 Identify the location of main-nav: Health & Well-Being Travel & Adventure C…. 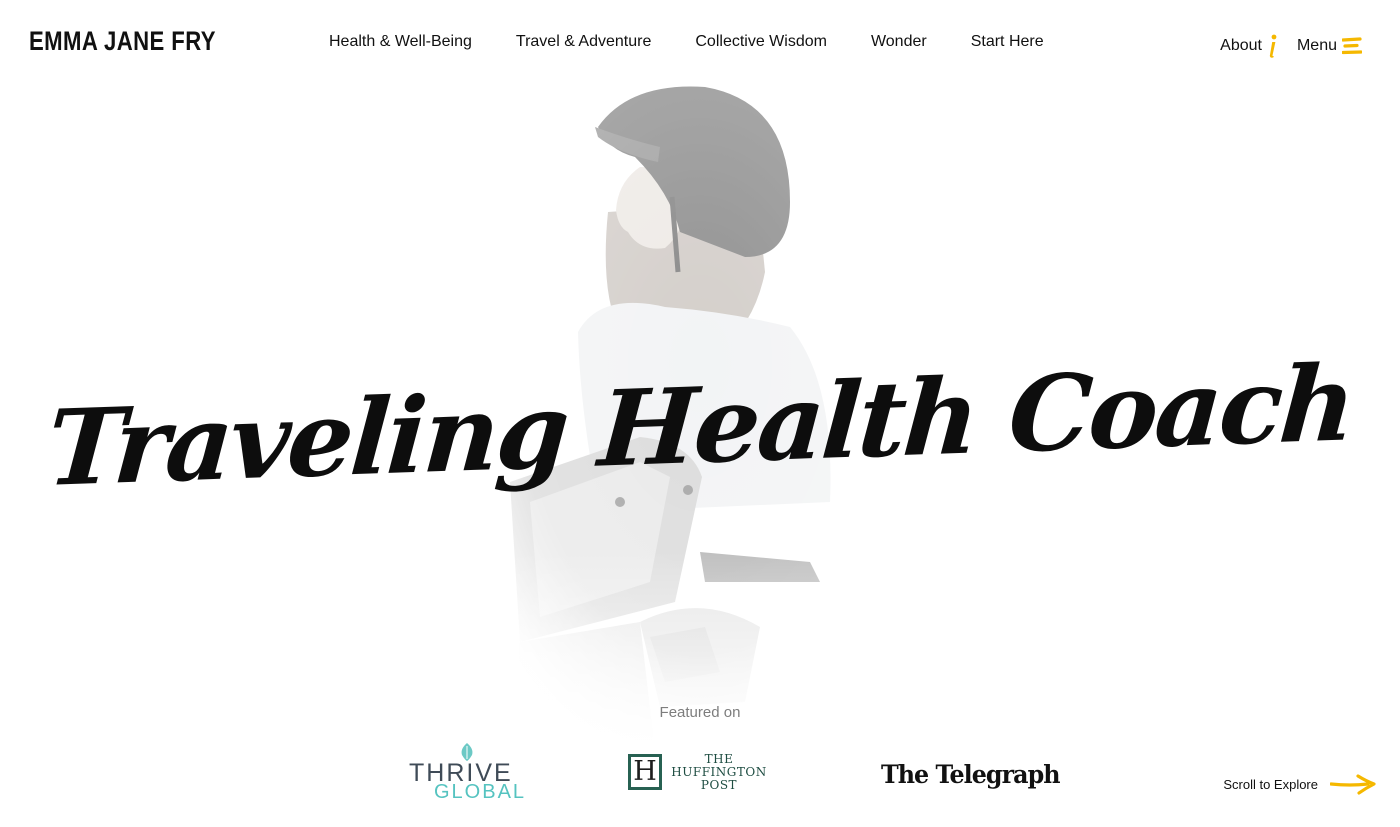
(686, 42).